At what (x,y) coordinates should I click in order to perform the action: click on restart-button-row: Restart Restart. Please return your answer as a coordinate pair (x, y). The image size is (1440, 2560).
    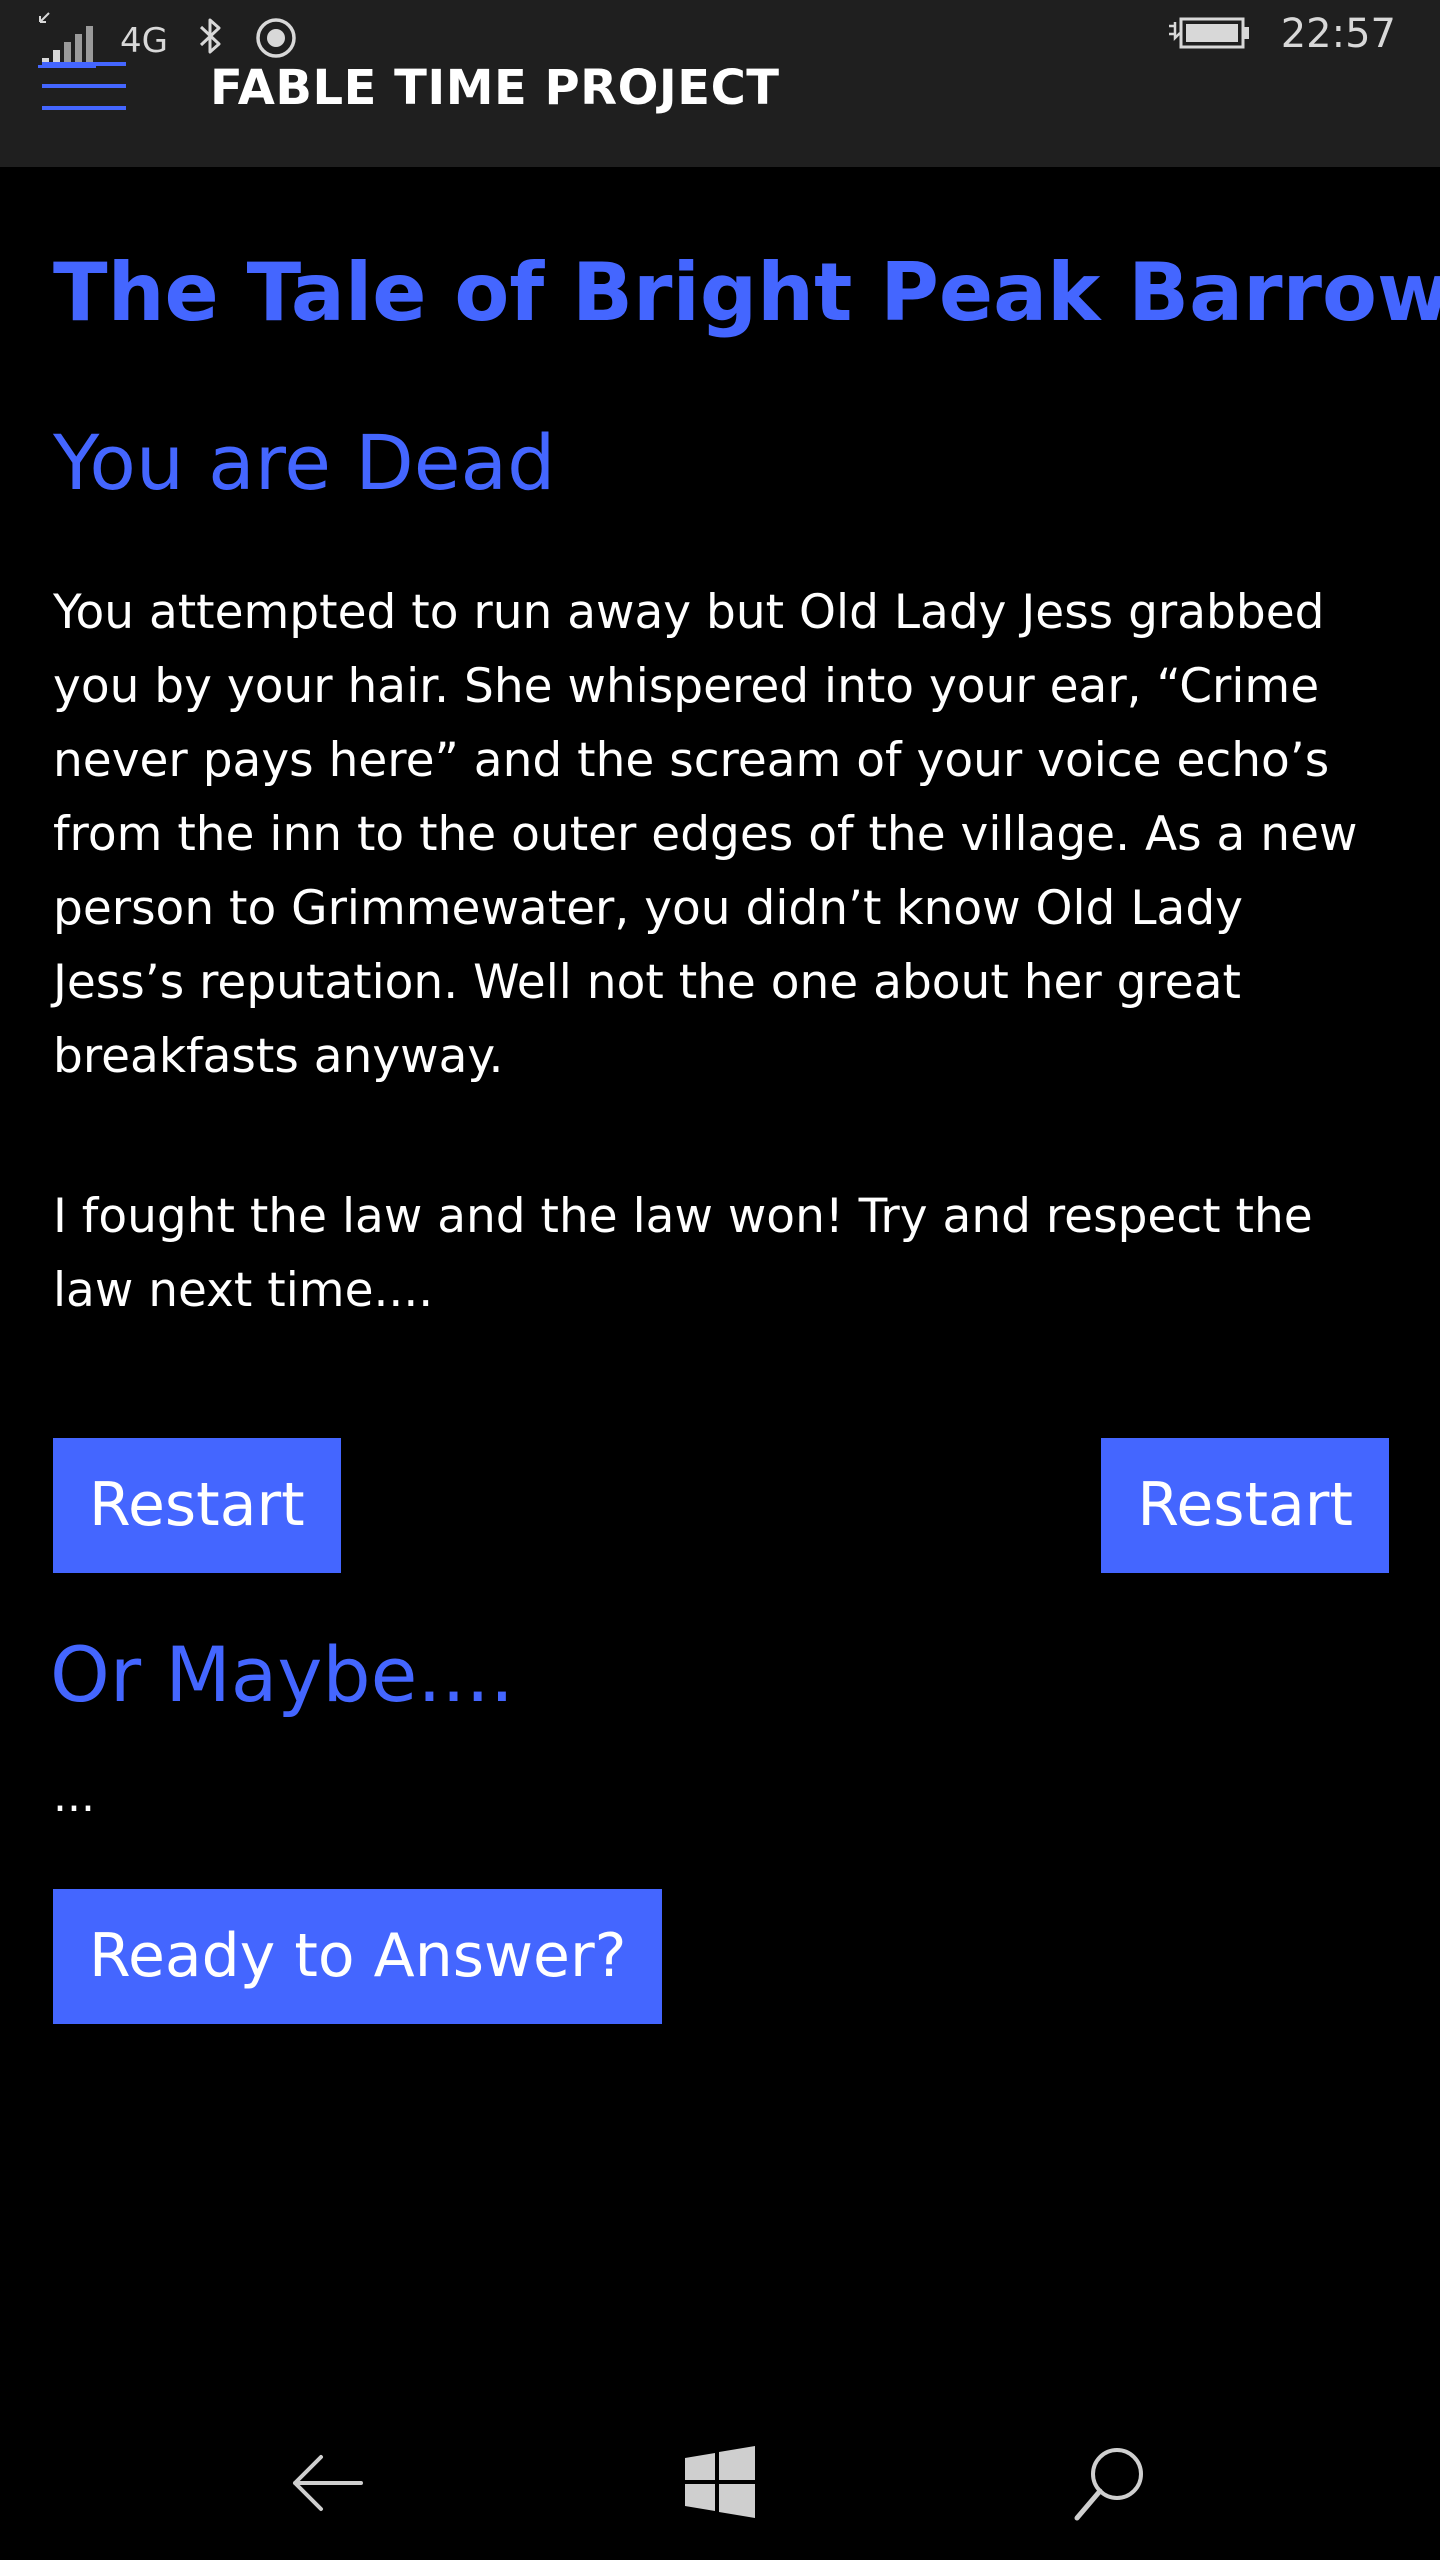
    Looking at the image, I should click on (721, 1506).